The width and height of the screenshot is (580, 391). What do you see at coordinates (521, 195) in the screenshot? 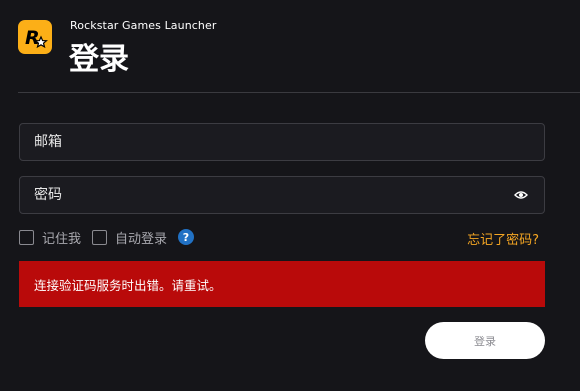
I see `eye-icon` at bounding box center [521, 195].